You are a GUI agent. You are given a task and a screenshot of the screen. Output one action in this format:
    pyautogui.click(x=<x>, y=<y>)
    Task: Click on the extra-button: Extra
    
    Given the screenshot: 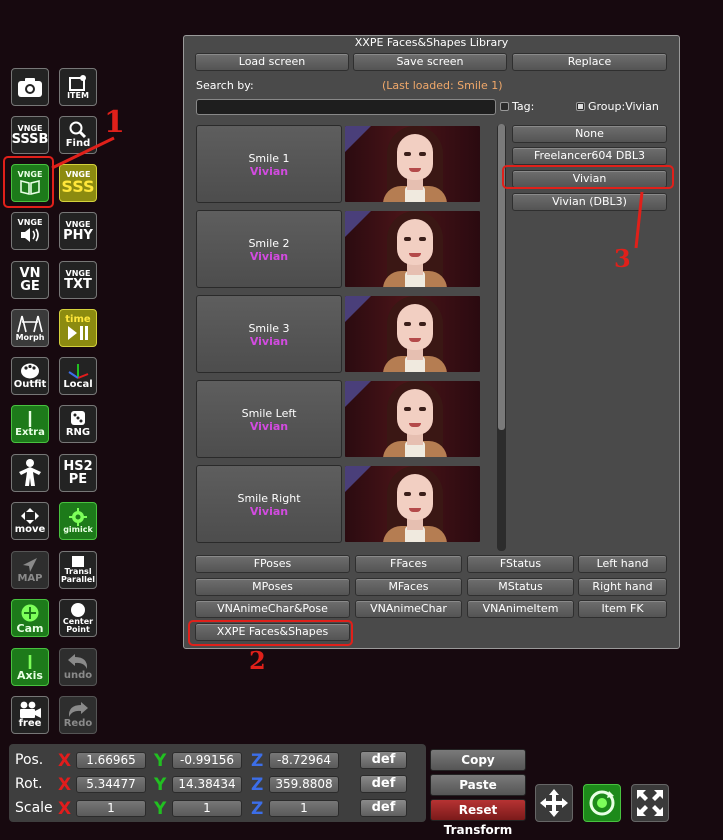 What is the action you would take?
    pyautogui.click(x=30, y=424)
    